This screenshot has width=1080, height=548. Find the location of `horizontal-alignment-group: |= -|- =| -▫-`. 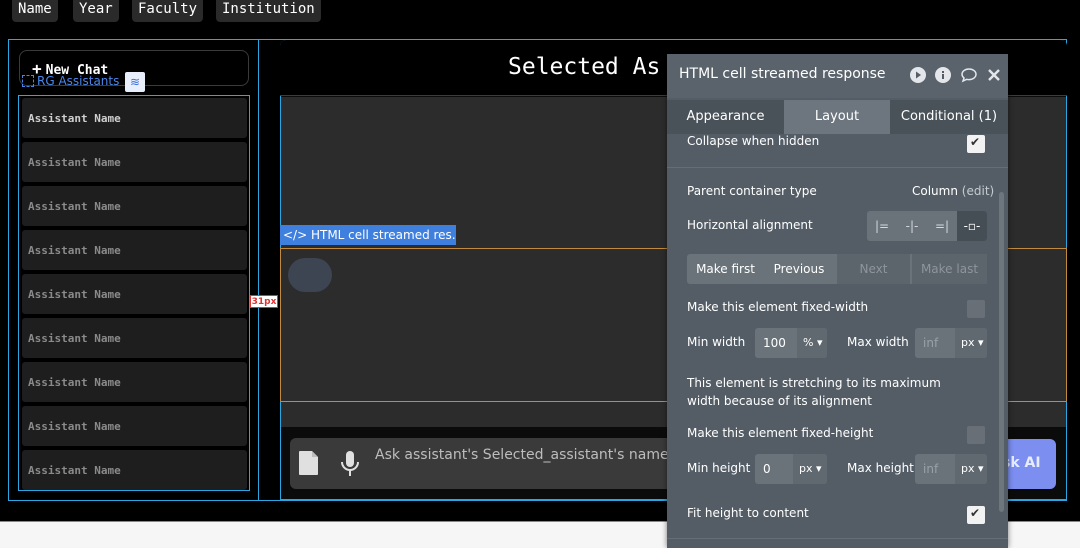

horizontal-alignment-group: |= -|- =| -▫- is located at coordinates (927, 226).